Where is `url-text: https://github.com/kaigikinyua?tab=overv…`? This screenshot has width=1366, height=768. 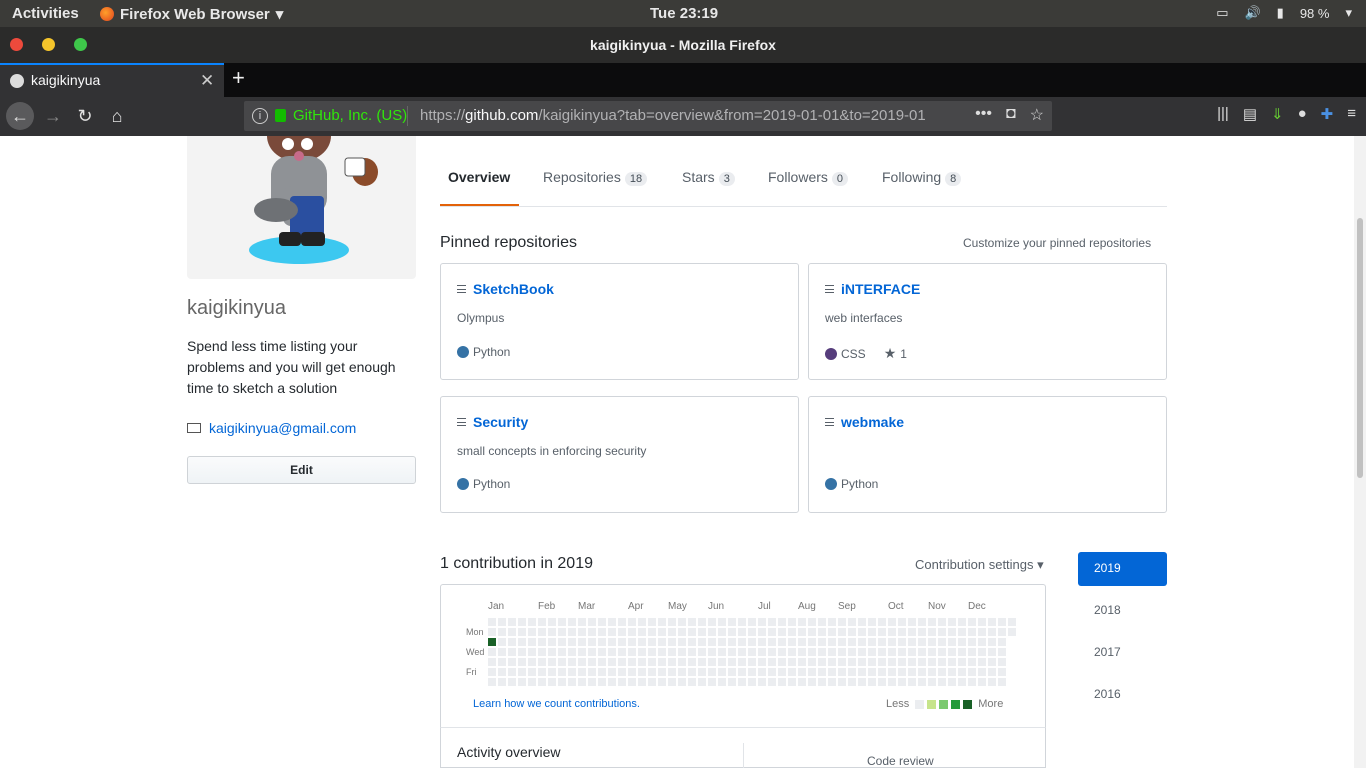
url-text: https://github.com/kaigikinyua?tab=overv… is located at coordinates (678, 115).